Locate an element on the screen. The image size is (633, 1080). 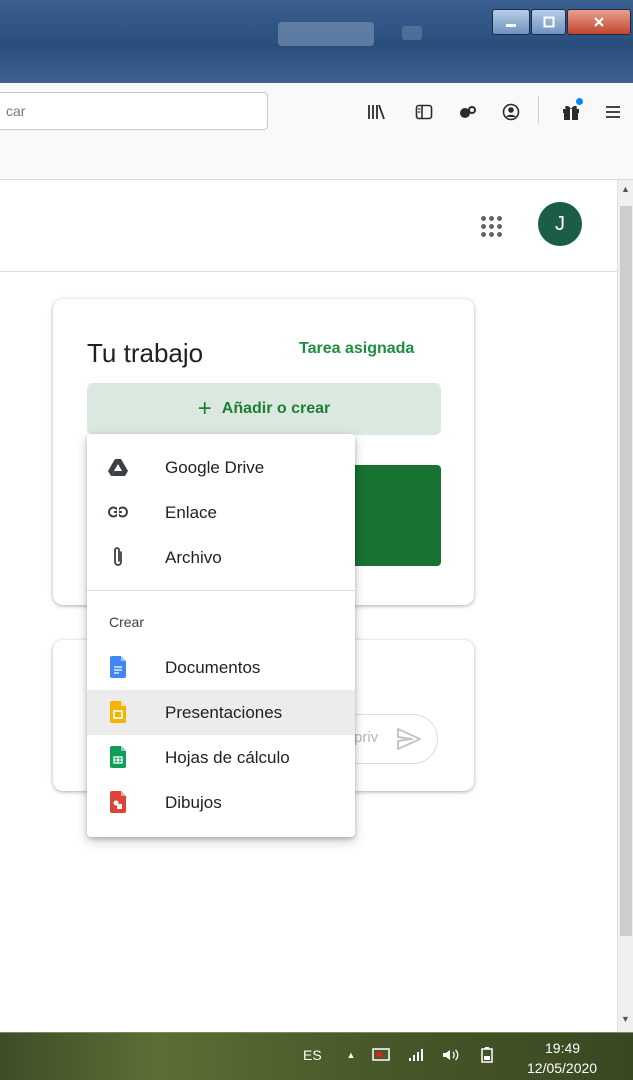
avatar-initial: J is located at coordinates (560, 223).